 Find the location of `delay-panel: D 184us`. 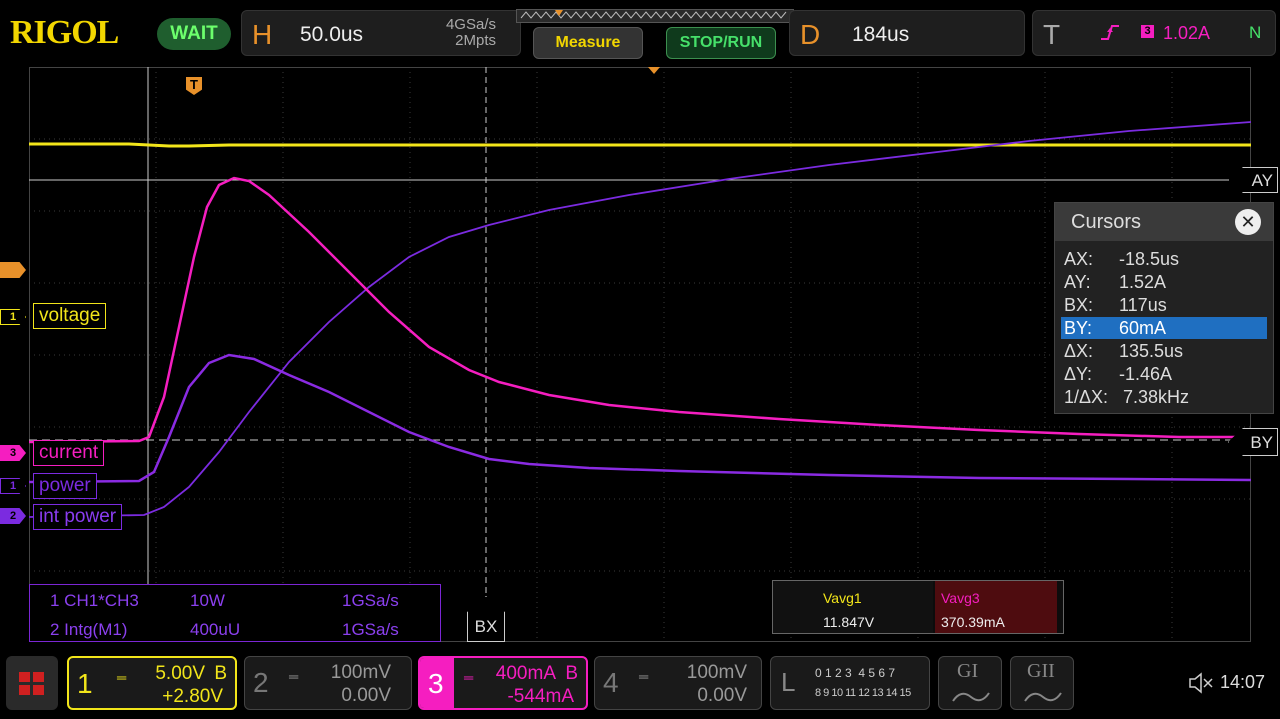

delay-panel: D 184us is located at coordinates (907, 33).